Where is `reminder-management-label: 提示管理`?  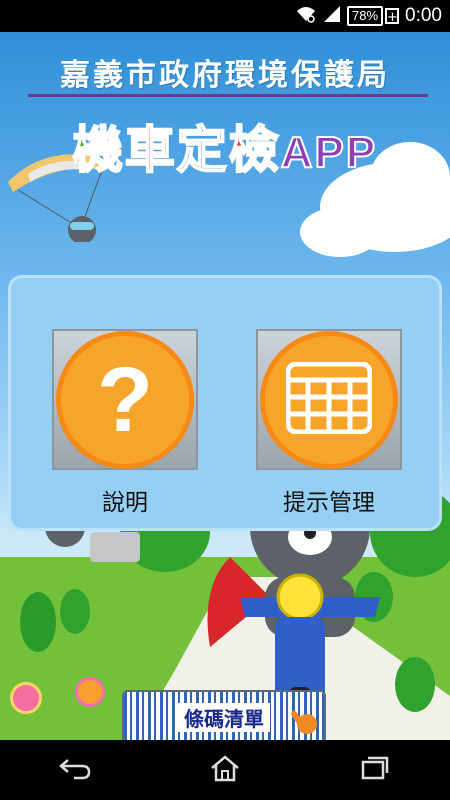
reminder-management-label: 提示管理 is located at coordinates (329, 503).